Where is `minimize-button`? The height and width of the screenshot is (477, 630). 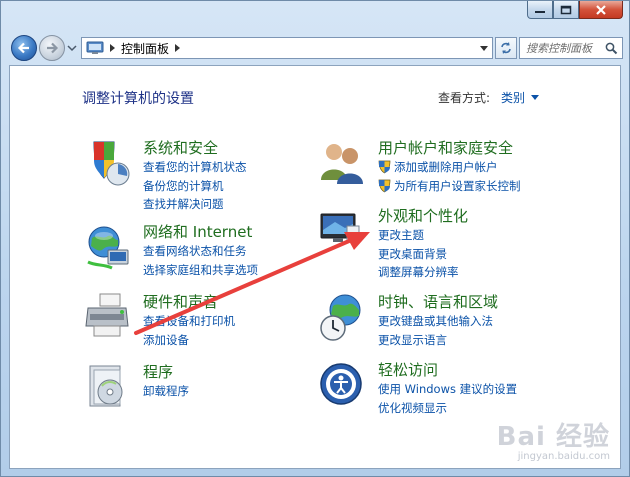 minimize-button is located at coordinates (540, 10).